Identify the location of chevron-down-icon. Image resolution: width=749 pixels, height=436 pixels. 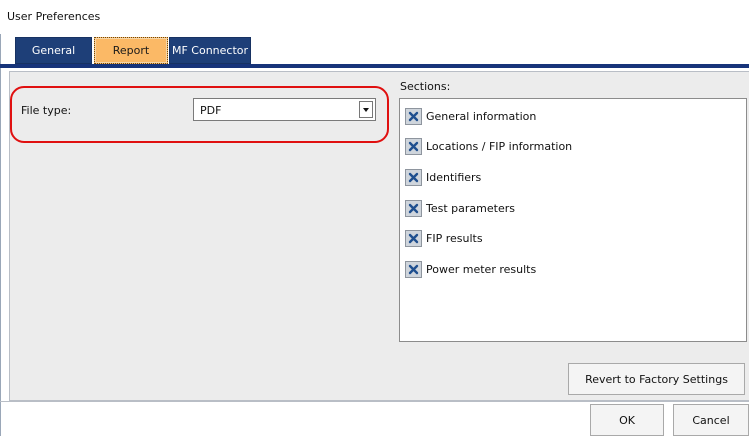
(366, 109).